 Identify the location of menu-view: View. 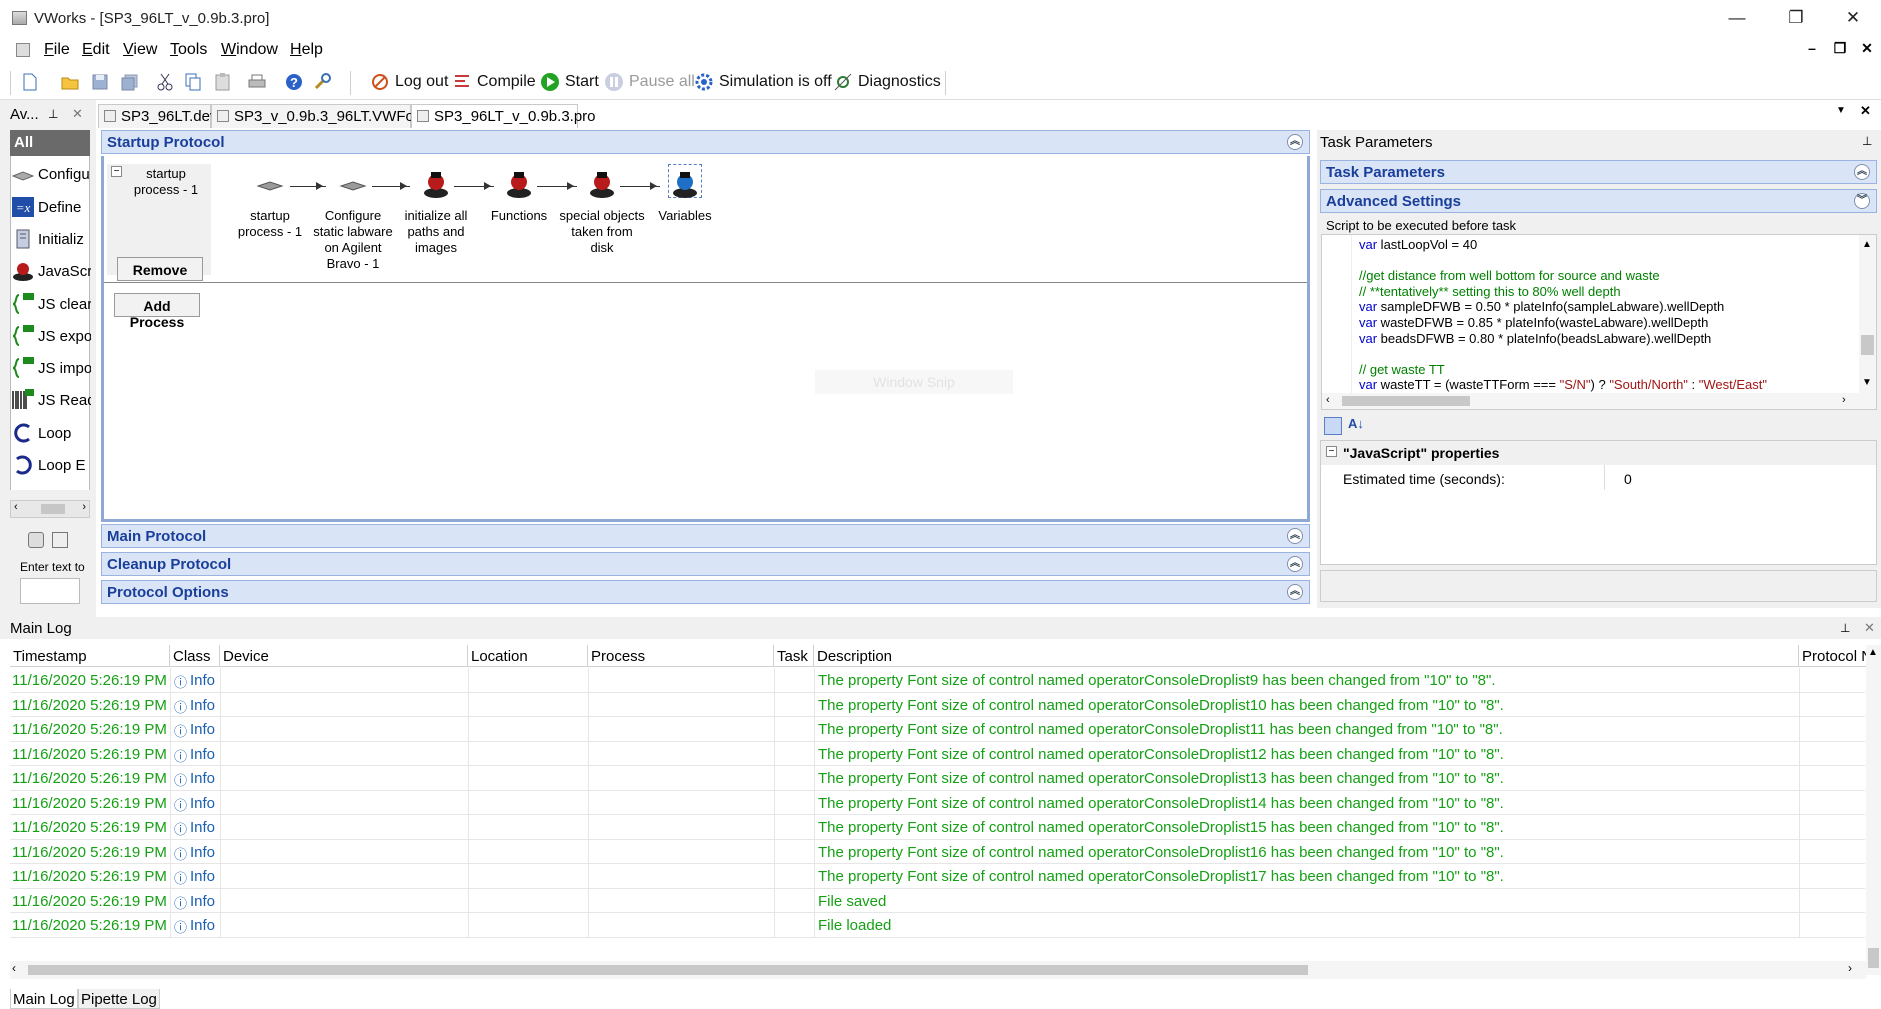
(140, 50).